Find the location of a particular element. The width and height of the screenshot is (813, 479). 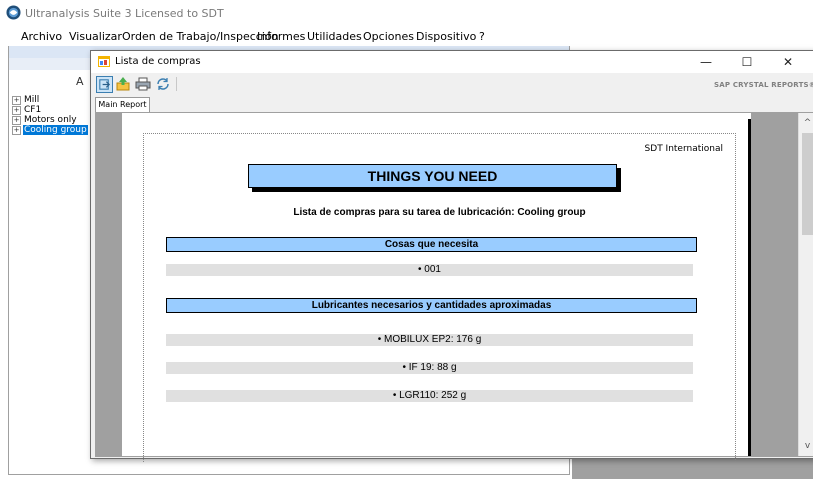

scroll-up-icon: ^ is located at coordinates (806, 123).